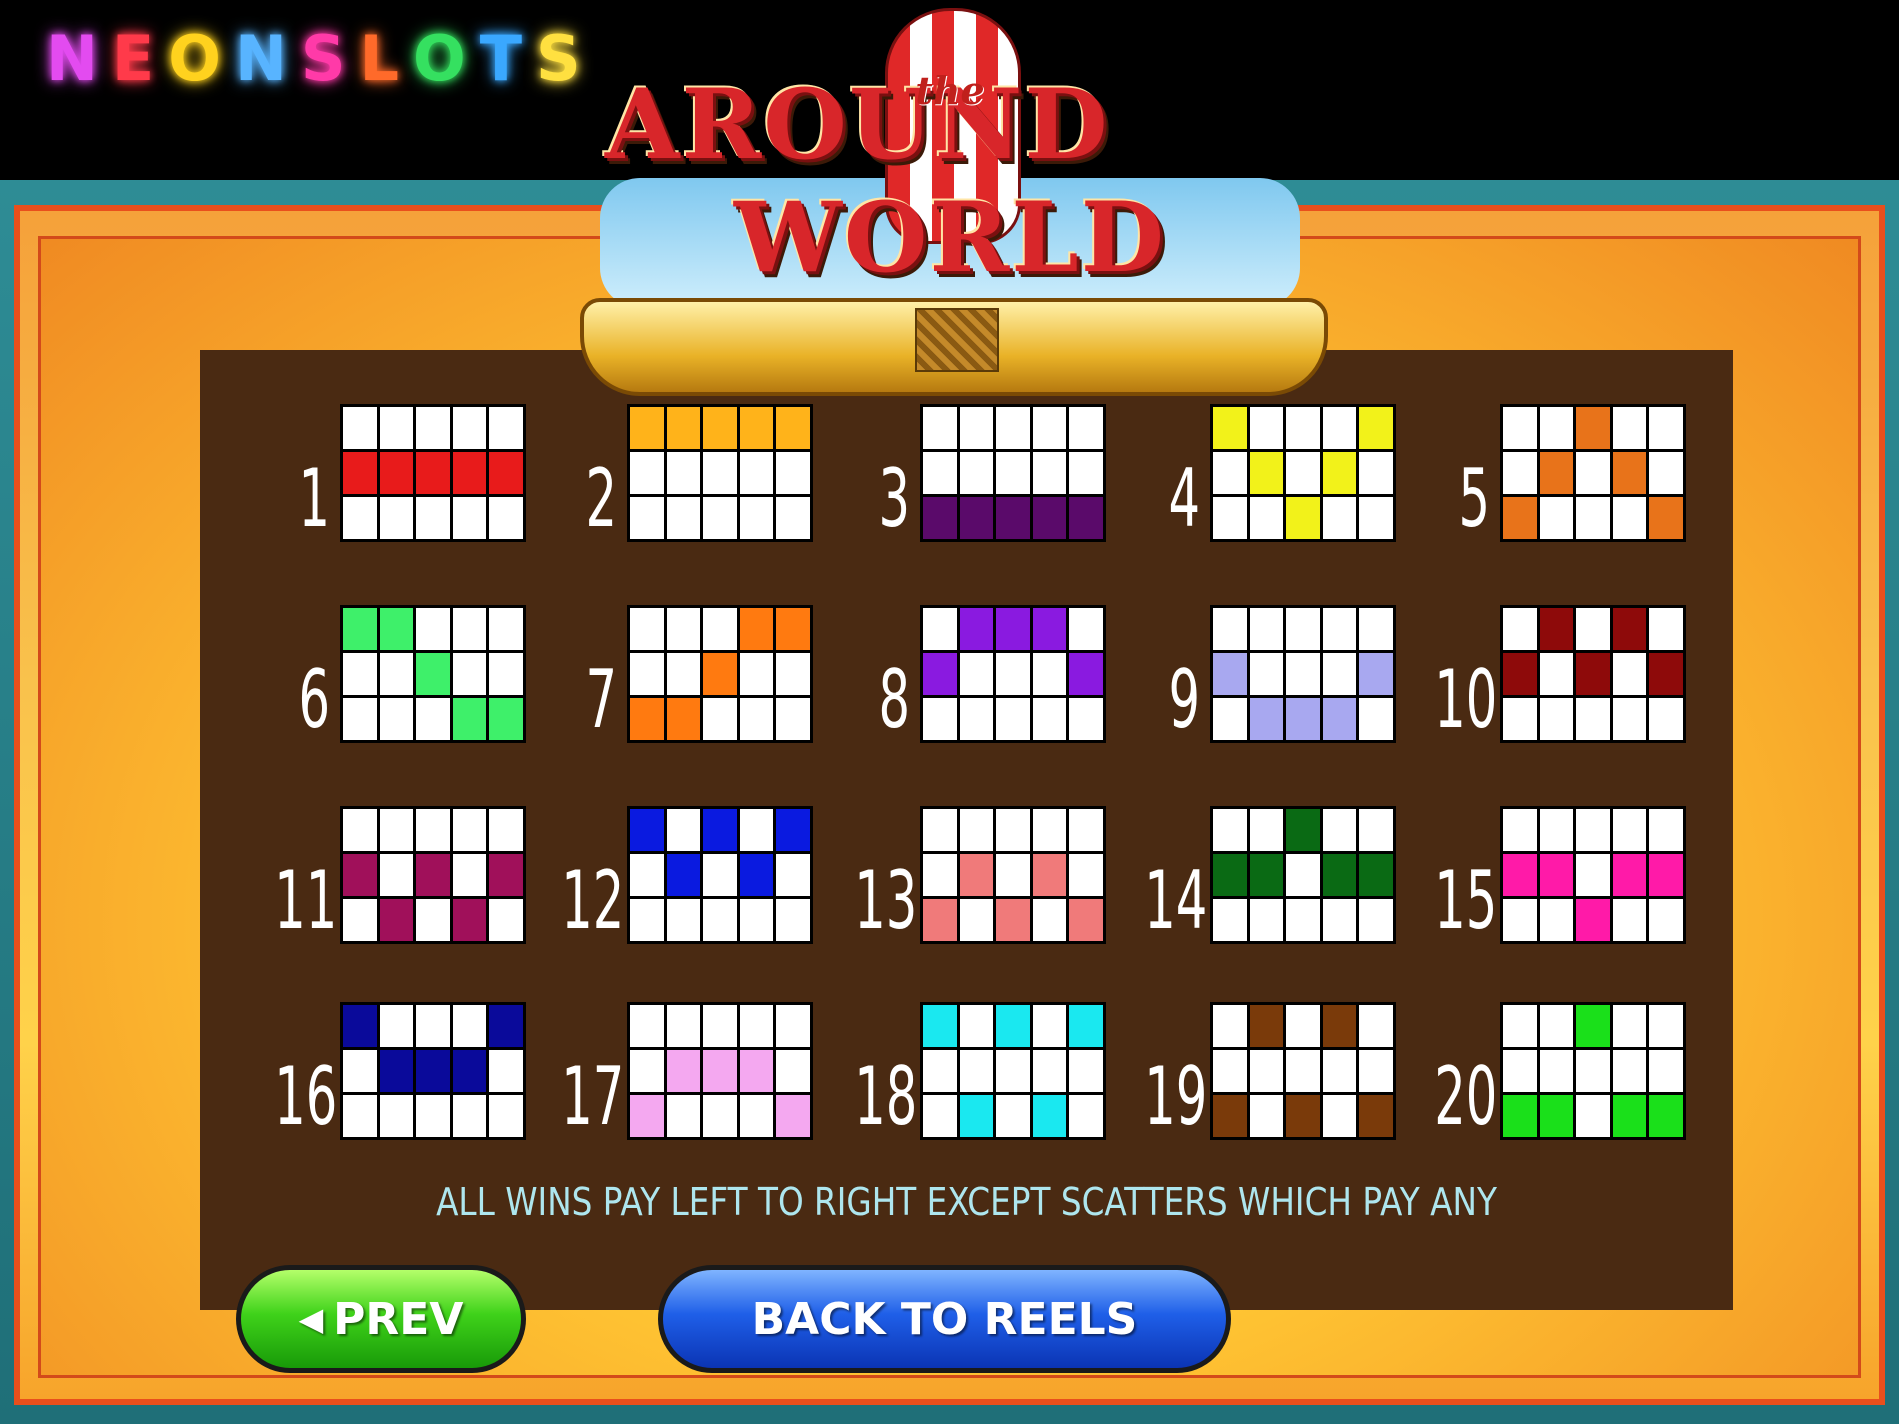  I want to click on payline-number: 20, so click(1466, 1096).